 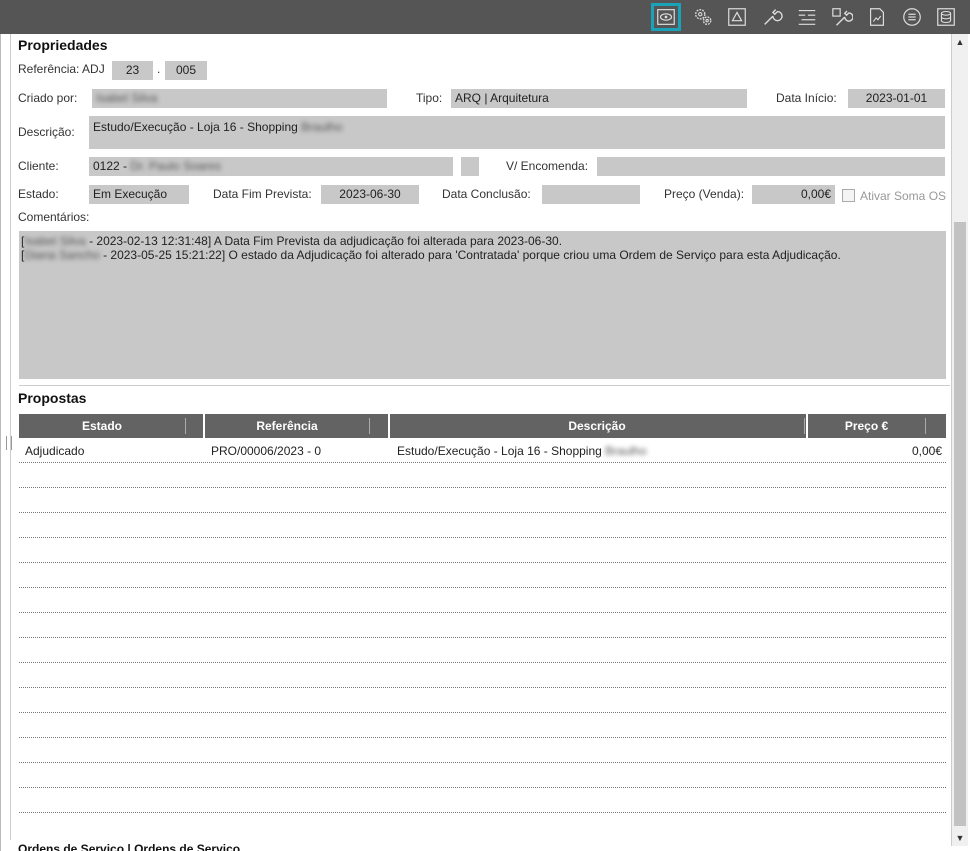 What do you see at coordinates (926, 451) in the screenshot?
I see `row-preco: 0,00€` at bounding box center [926, 451].